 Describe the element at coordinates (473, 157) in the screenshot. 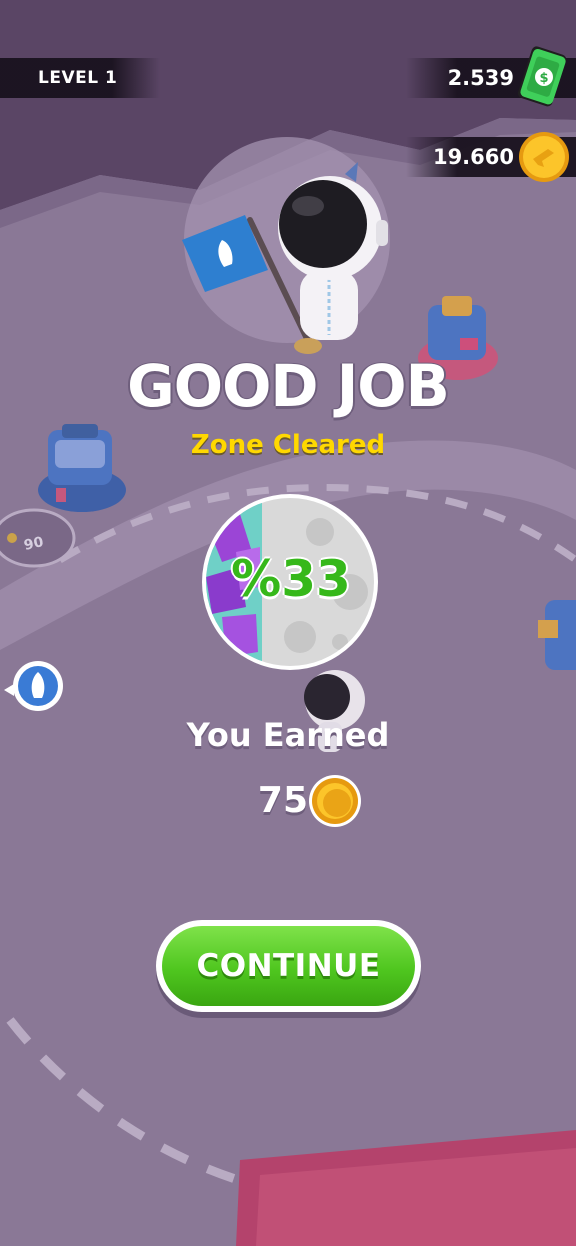

I see `coin-amount: 19.660` at that location.